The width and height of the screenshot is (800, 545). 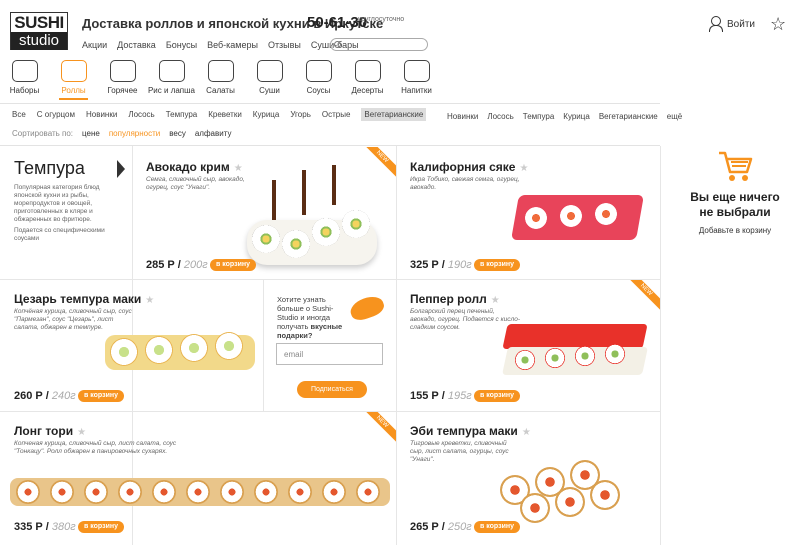 I want to click on hot-dish-icon, so click(x=122, y=71).